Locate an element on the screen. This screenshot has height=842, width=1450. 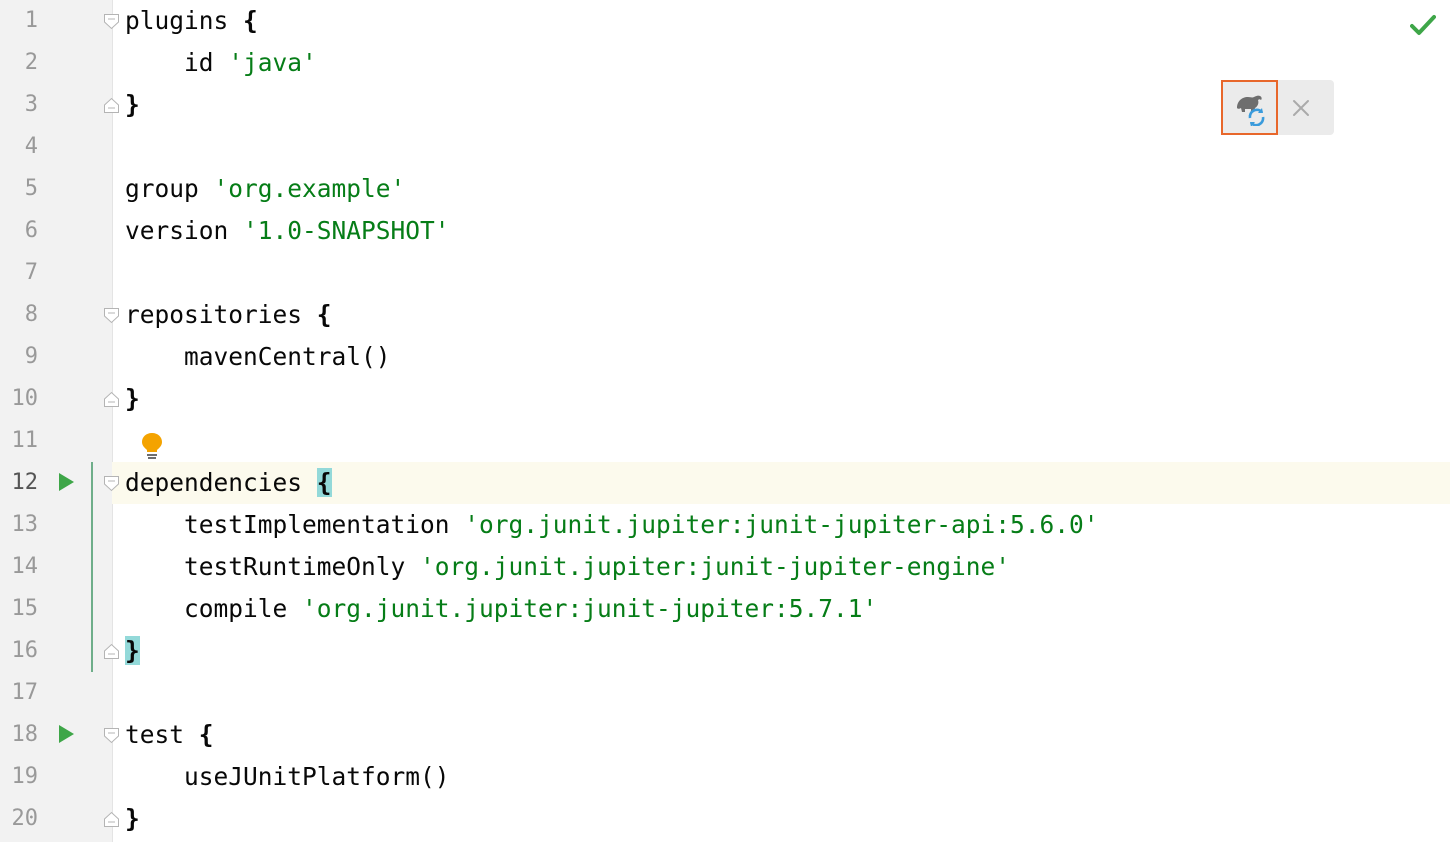
gradle-reload-icon is located at coordinates (1251, 110).